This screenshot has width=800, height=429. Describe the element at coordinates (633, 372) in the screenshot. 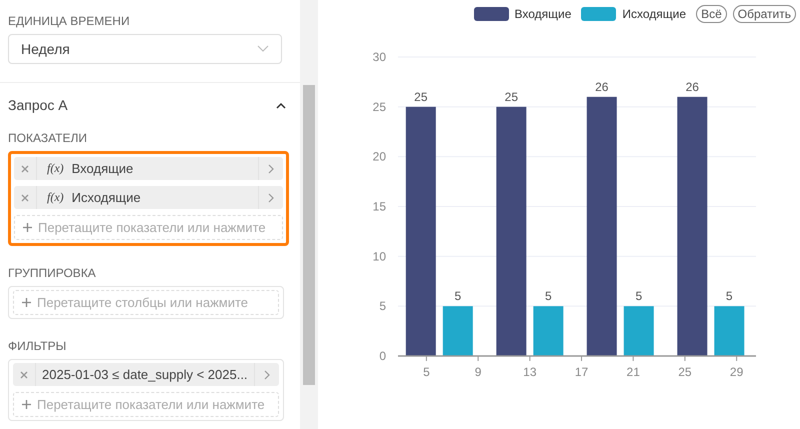

I see `x-tick-label: 21` at that location.